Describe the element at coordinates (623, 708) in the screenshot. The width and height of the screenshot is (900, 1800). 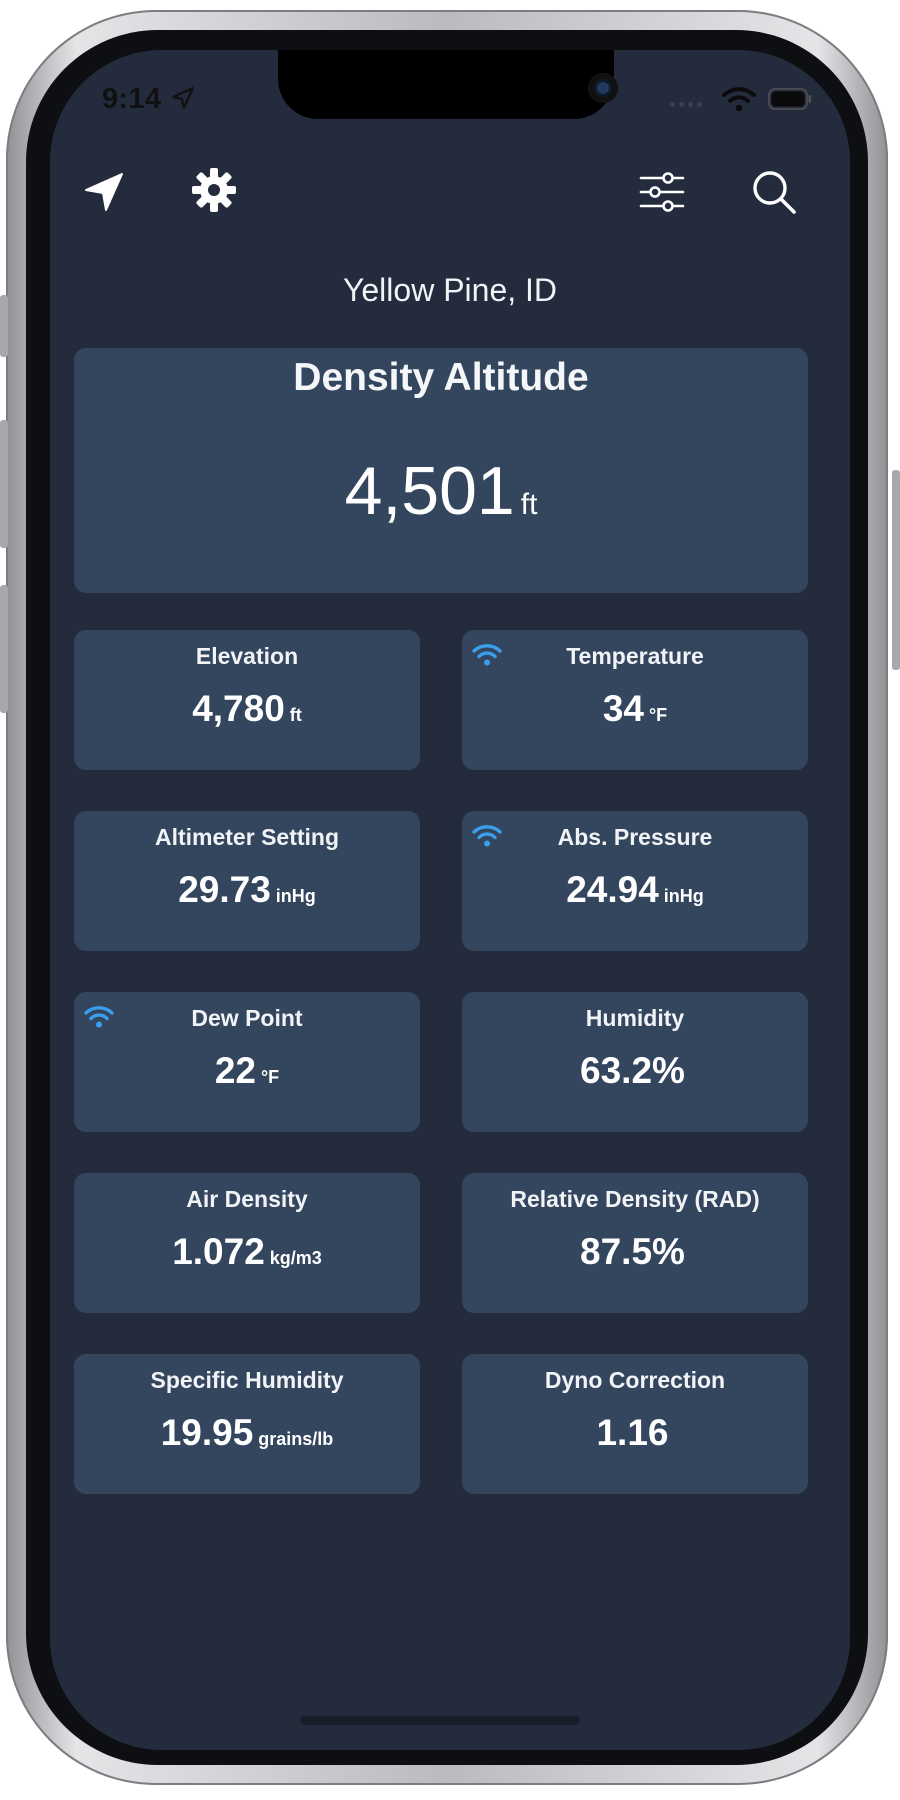
I see `card-number: 34` at that location.